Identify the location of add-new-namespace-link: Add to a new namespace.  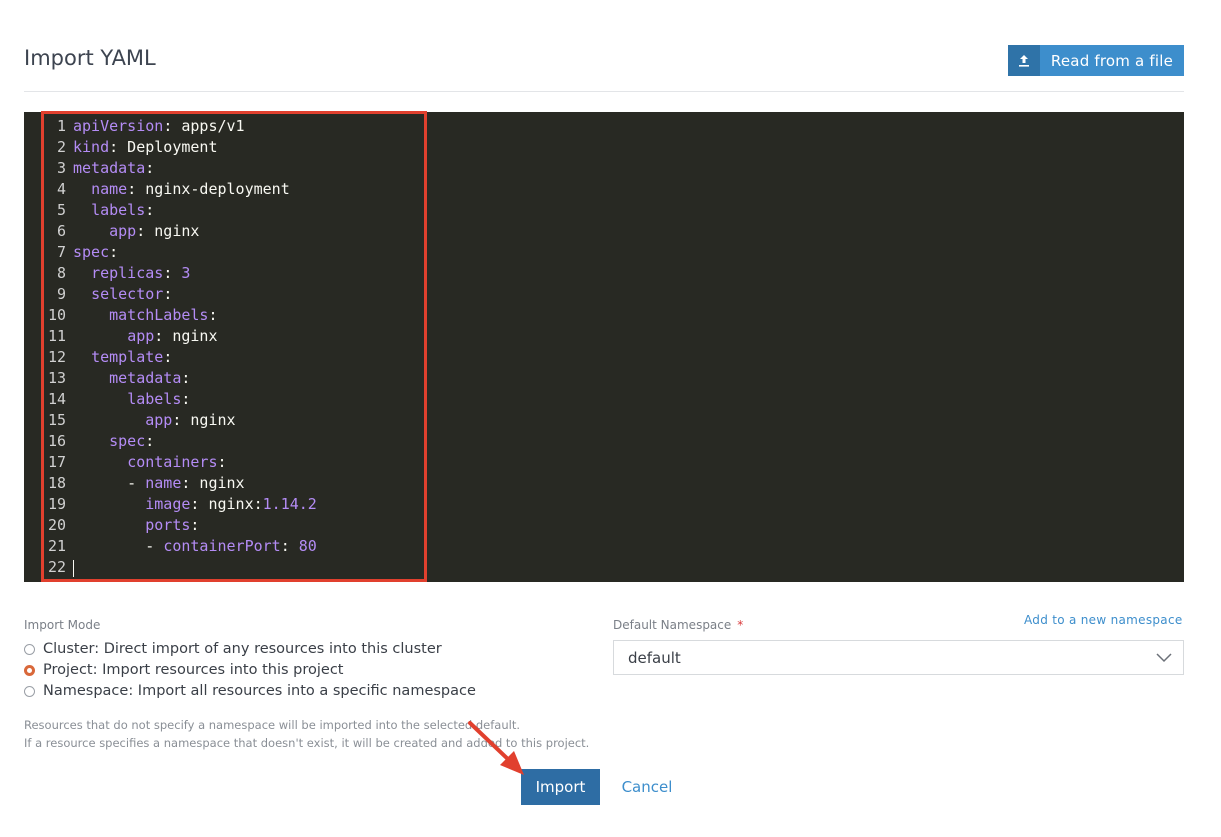
(1103, 620).